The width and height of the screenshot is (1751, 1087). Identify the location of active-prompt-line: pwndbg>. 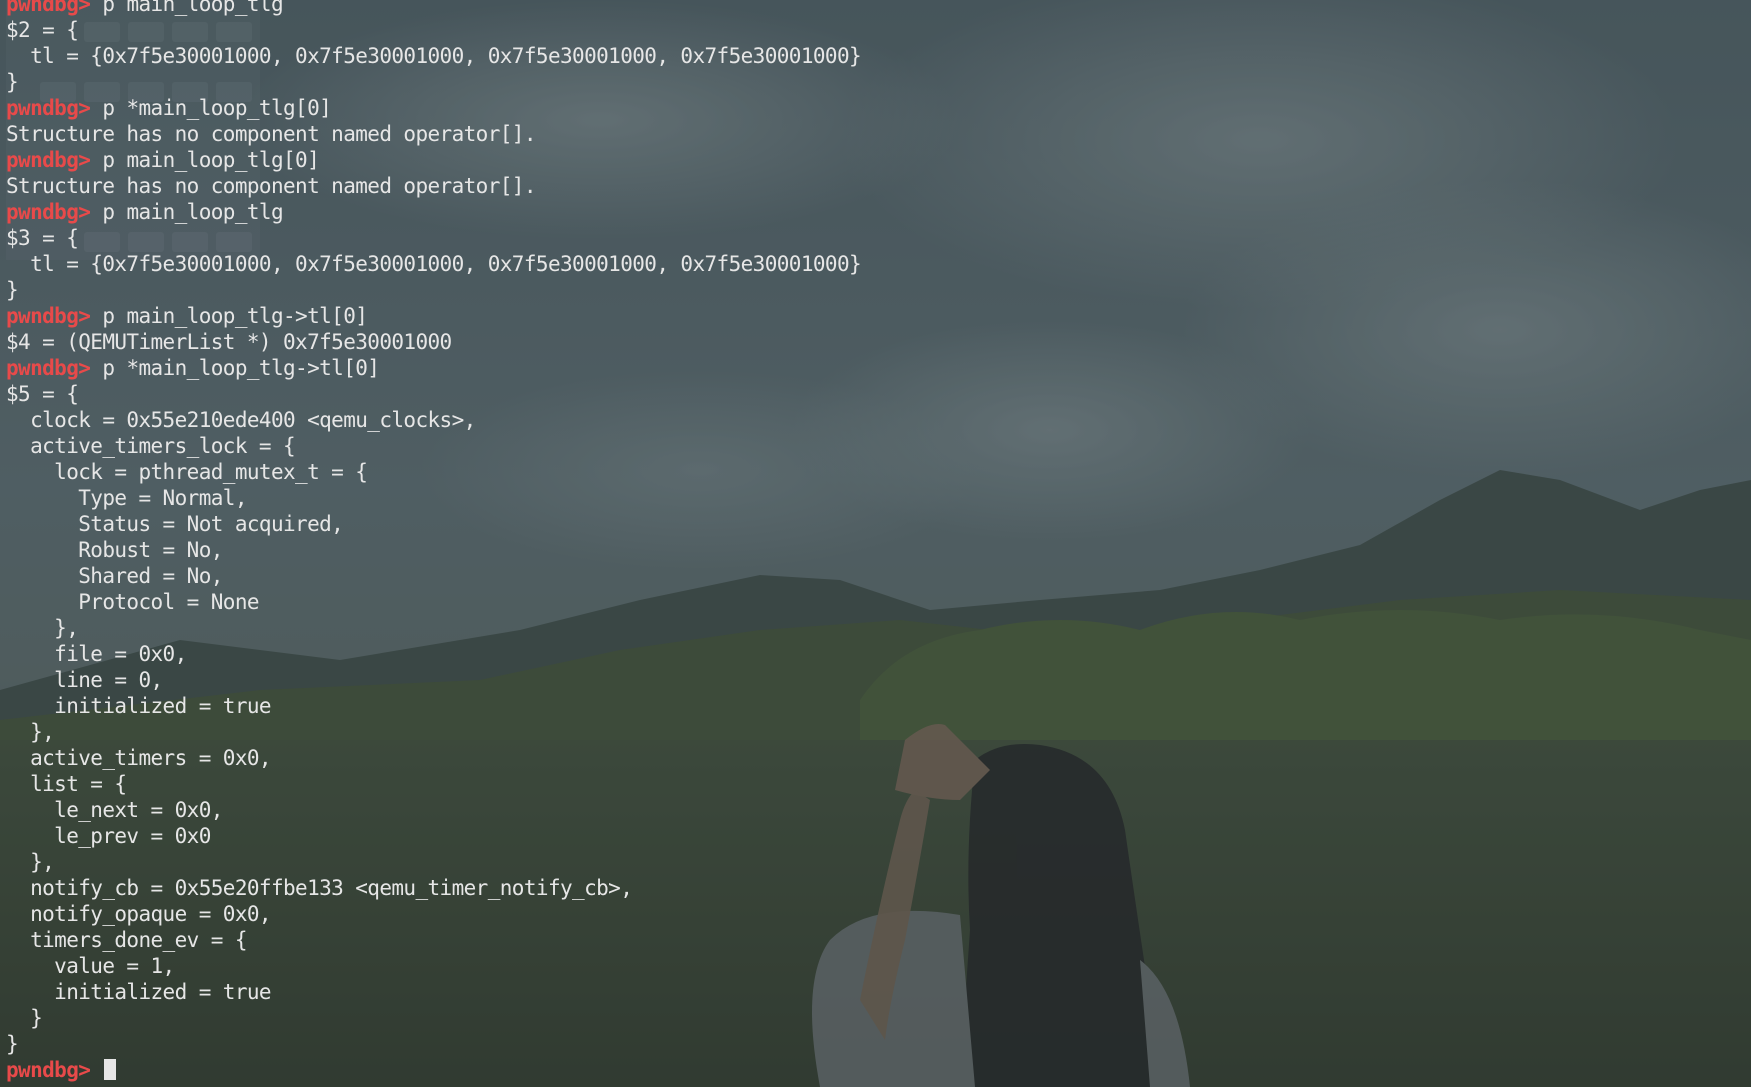
(433, 1070).